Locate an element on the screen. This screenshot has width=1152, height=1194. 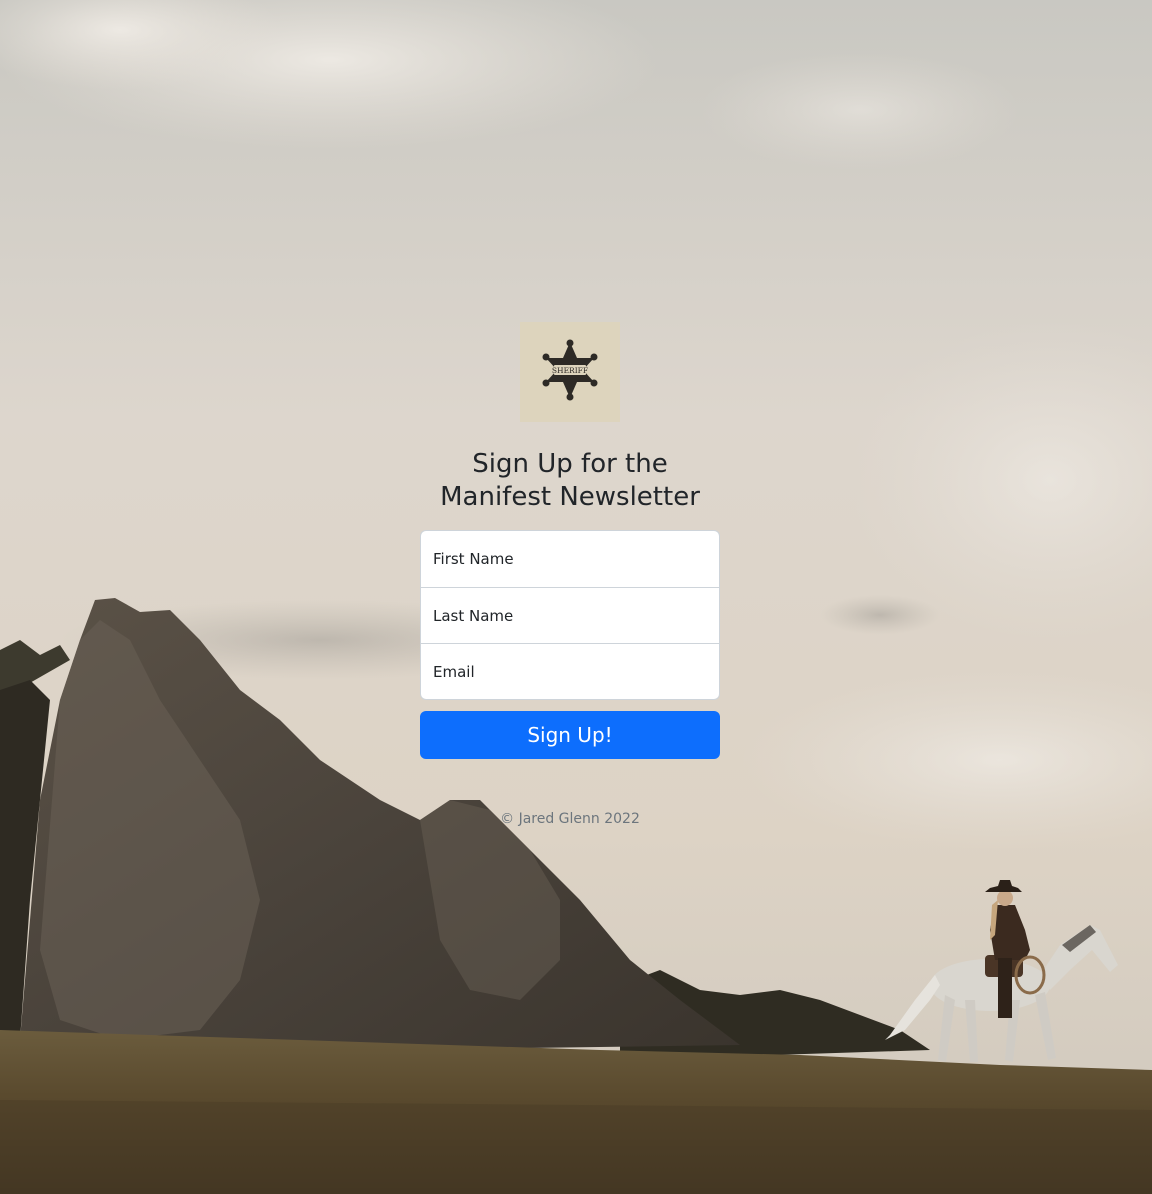
copyright-footer: © Jared Glenn 2022 is located at coordinates (570, 819).